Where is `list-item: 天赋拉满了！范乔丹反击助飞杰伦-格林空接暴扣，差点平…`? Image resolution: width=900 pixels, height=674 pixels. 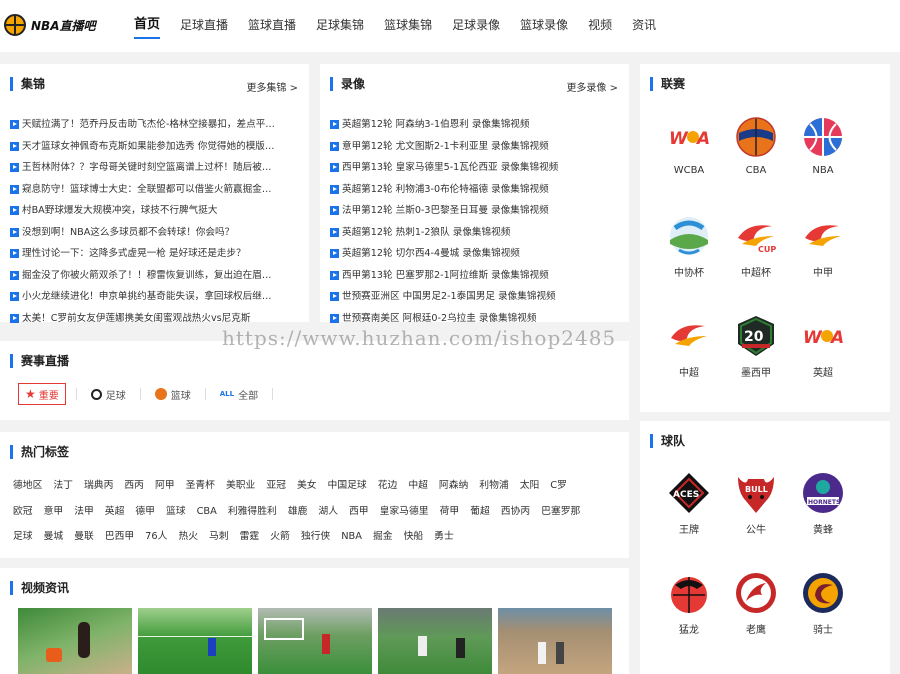
list-item: 天赋拉满了！范乔丹反击助飞杰伦-格林空接暴扣，差点平… is located at coordinates (154, 125).